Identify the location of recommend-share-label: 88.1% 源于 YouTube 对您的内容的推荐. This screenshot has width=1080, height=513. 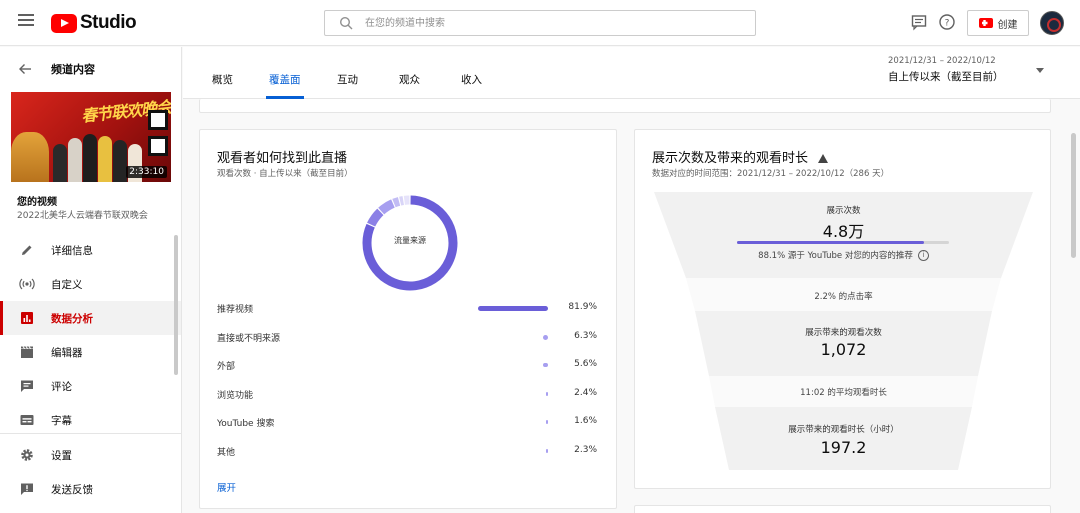
(835, 256).